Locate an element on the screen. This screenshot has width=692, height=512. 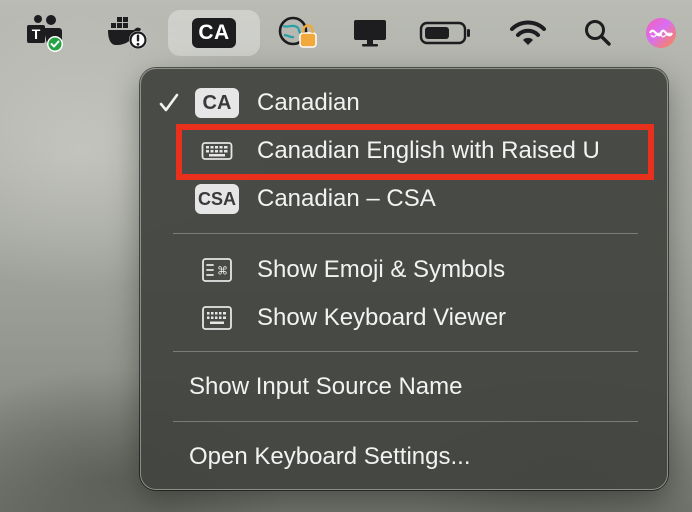
keyboard-icon is located at coordinates (217, 151).